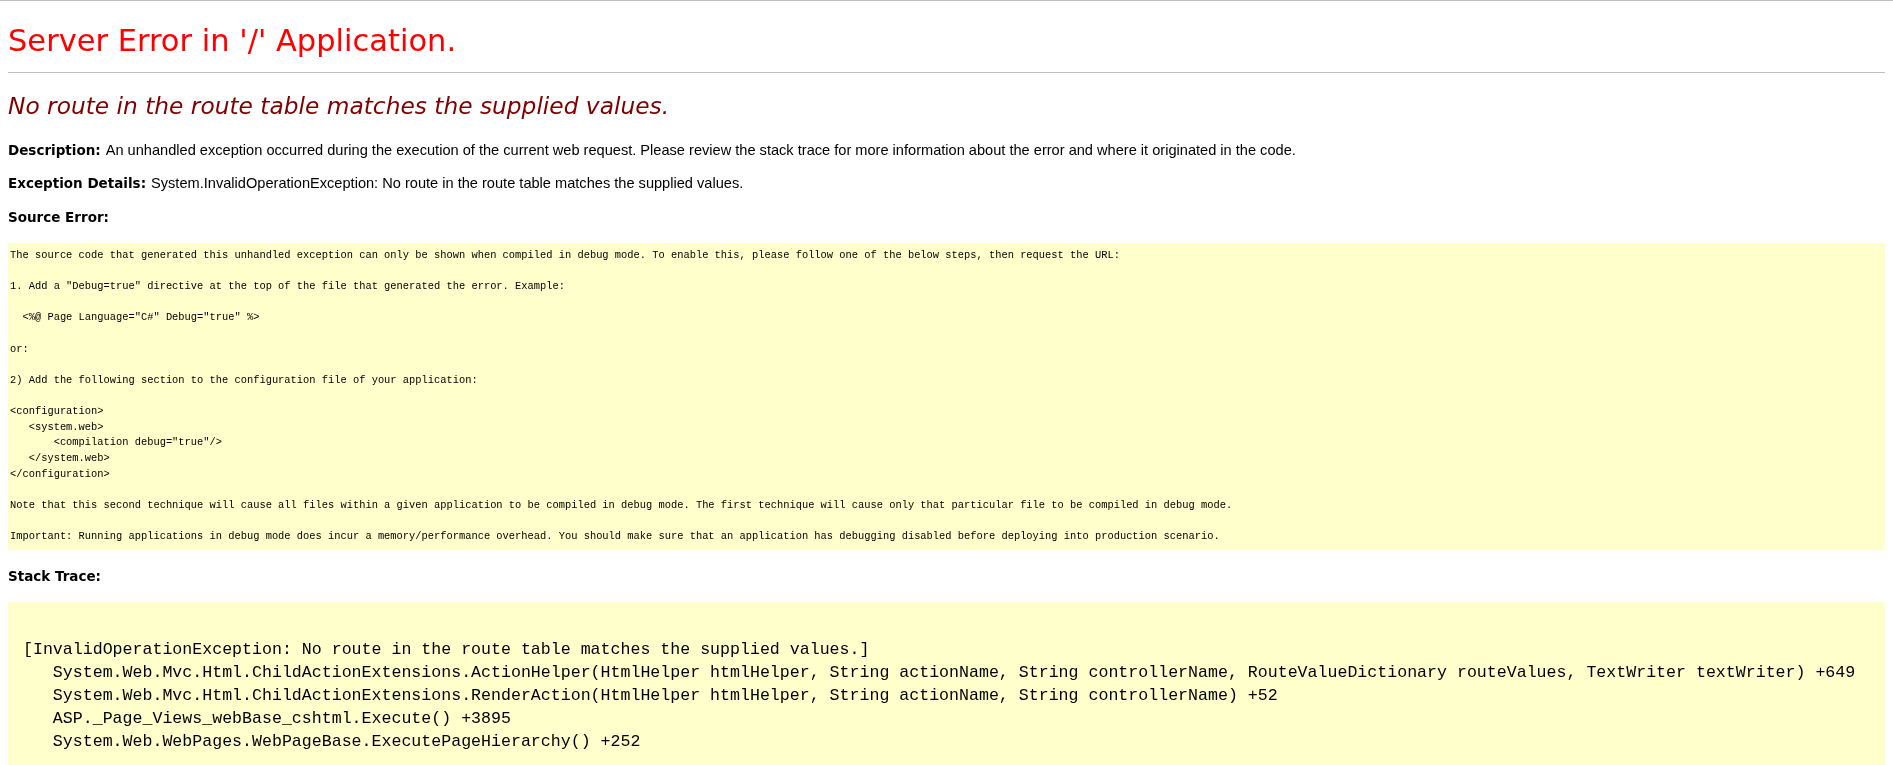 Image resolution: width=1893 pixels, height=765 pixels. I want to click on stack-trace-line: System.Web.WebPages.WebPageBase.ExecutePageHierarchy() +252, so click(346, 741).